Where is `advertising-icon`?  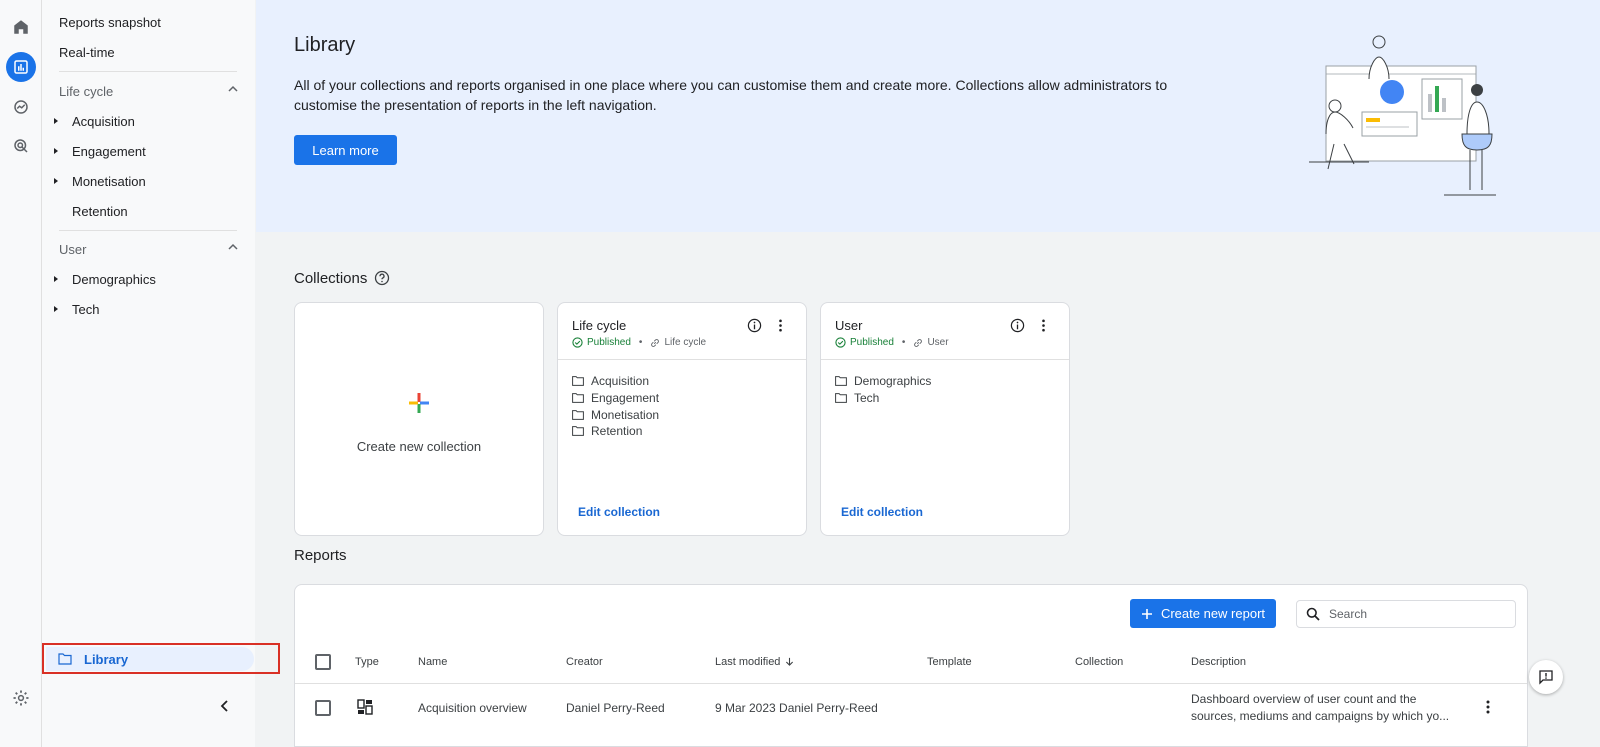 advertising-icon is located at coordinates (21, 146).